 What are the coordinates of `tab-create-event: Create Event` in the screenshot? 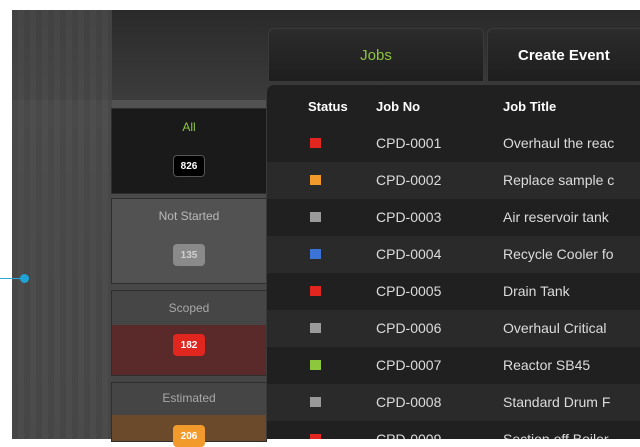 It's located at (563, 55).